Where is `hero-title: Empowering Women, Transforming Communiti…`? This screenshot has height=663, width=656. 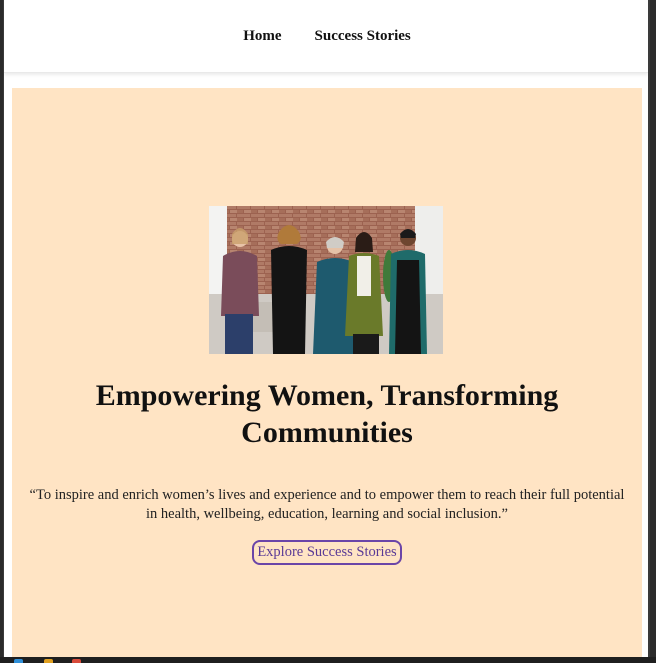 hero-title: Empowering Women, Transforming Communiti… is located at coordinates (327, 414).